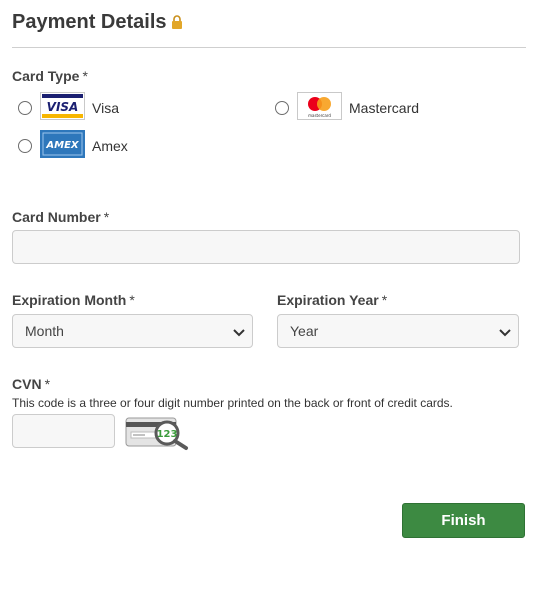  Describe the element at coordinates (384, 108) in the screenshot. I see `mastercard-label: Mastercard` at that location.